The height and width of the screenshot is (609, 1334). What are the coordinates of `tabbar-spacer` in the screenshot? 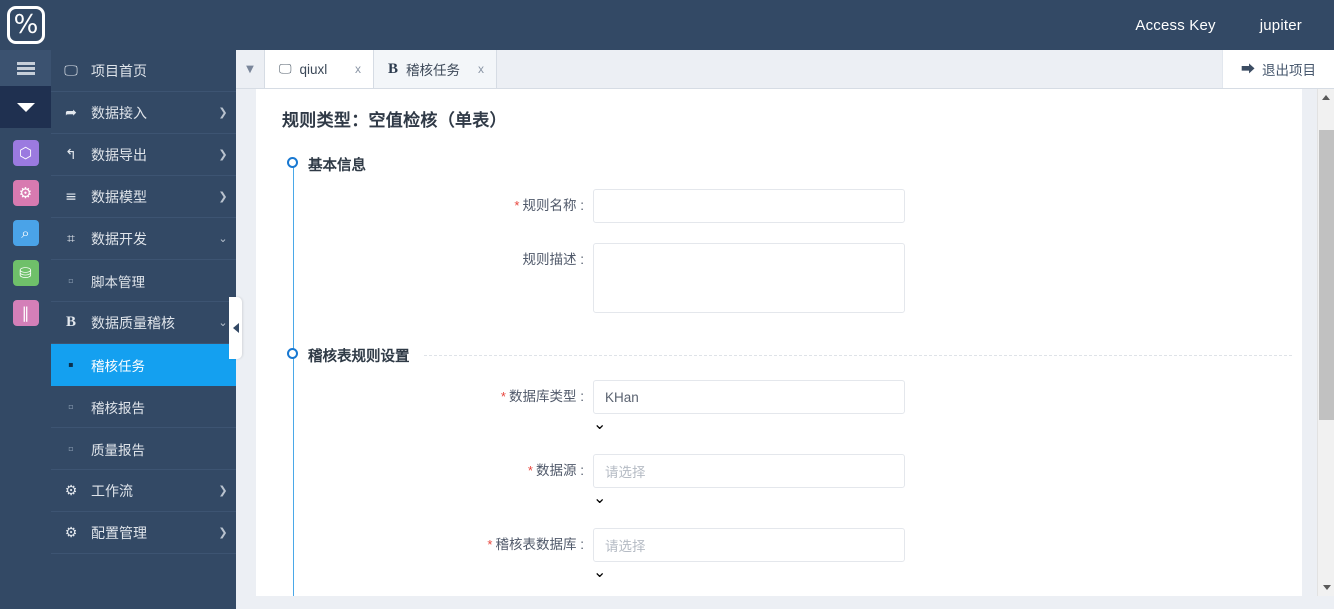 It's located at (859, 69).